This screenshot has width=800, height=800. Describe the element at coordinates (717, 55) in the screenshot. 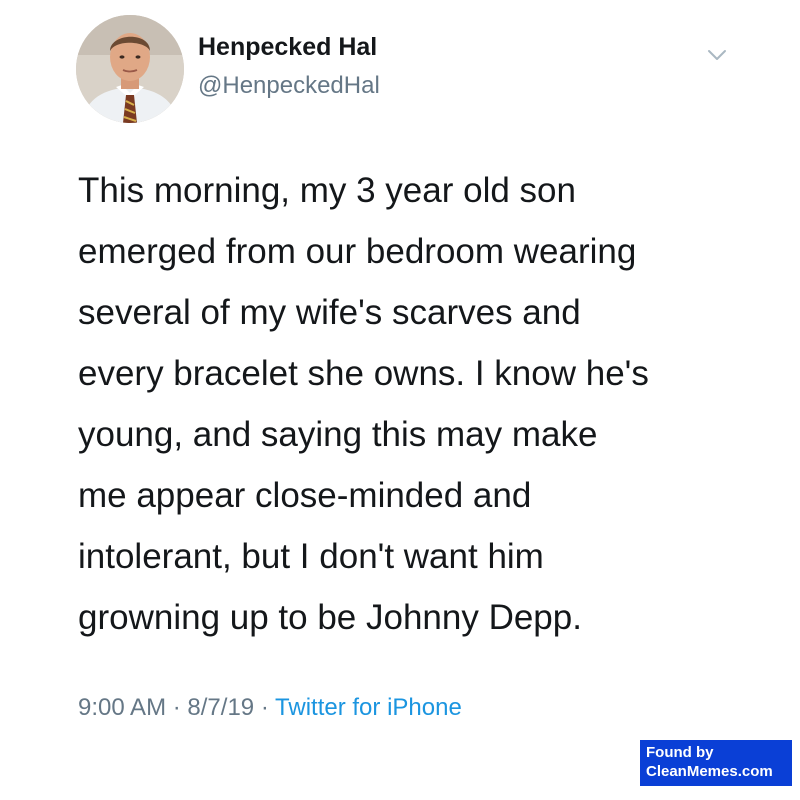

I see `chevron-down-icon` at that location.